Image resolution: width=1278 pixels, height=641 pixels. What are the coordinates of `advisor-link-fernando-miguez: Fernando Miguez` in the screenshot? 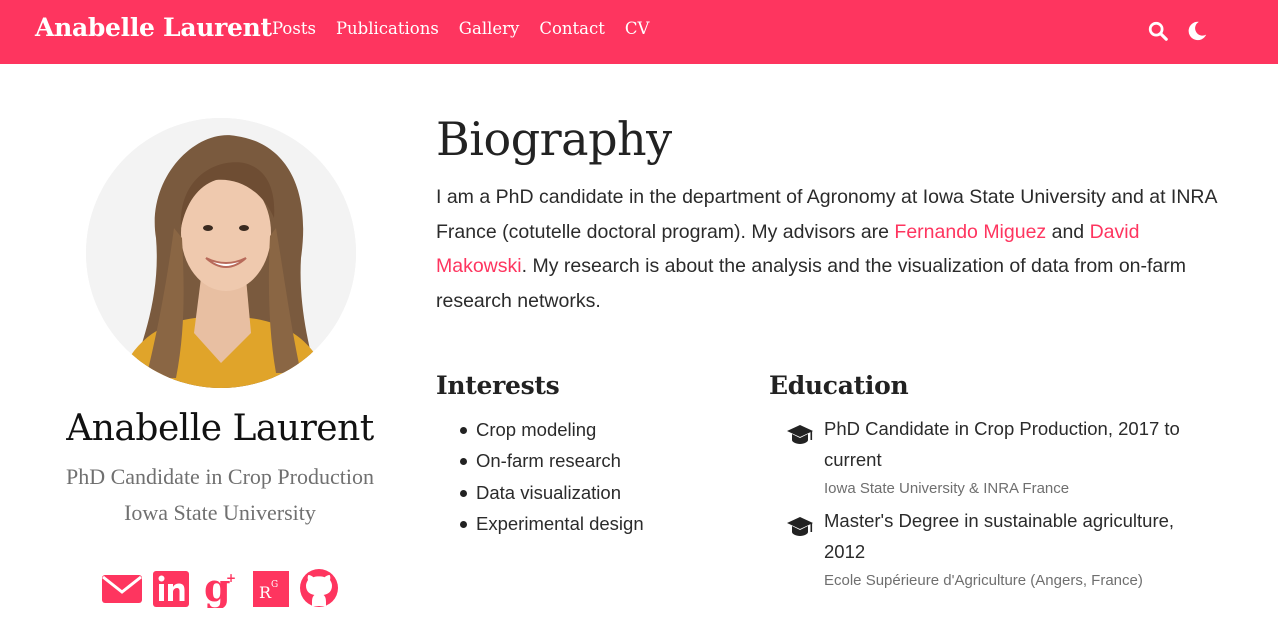 It's located at (970, 232).